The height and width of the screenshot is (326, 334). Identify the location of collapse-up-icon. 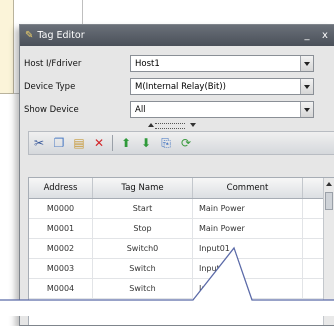
(151, 125).